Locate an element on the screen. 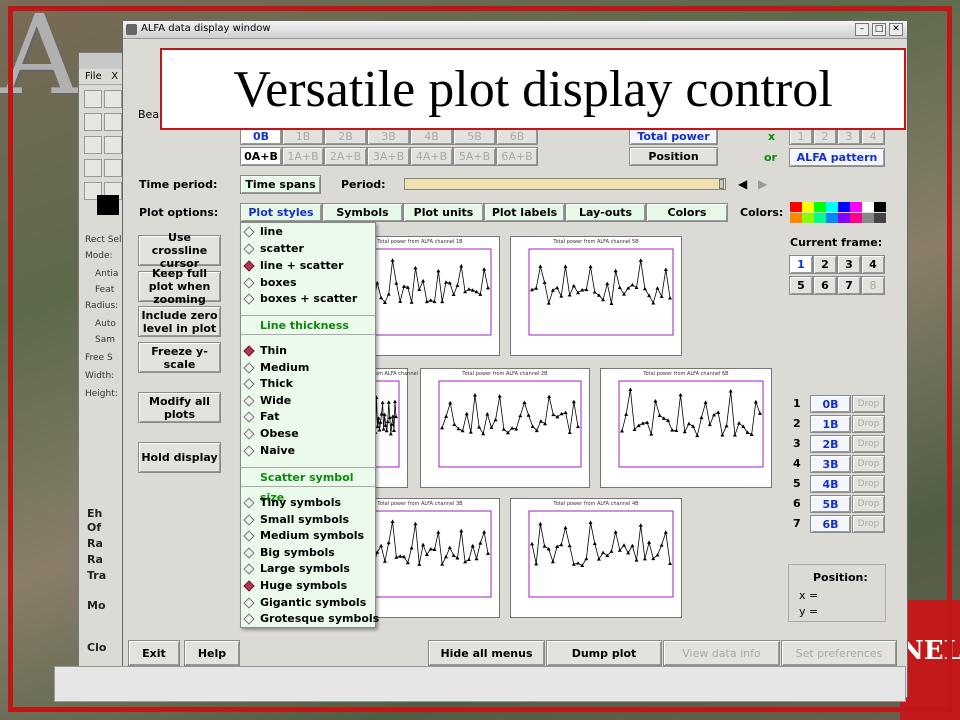  tool-wand-icon is located at coordinates (113, 122).